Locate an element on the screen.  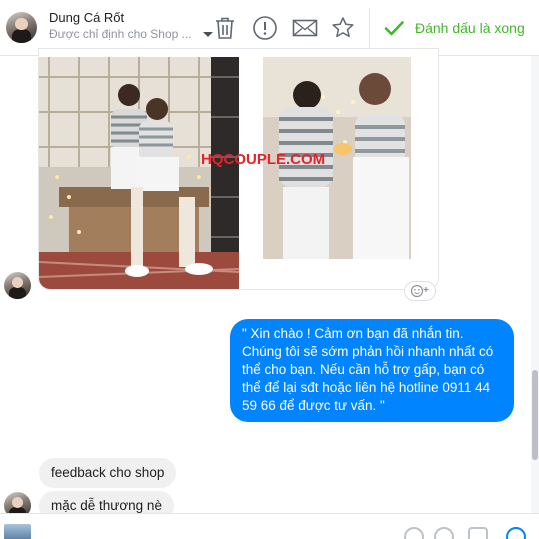
mark-done-button: Đánh dấu là xong is located at coordinates (454, 28).